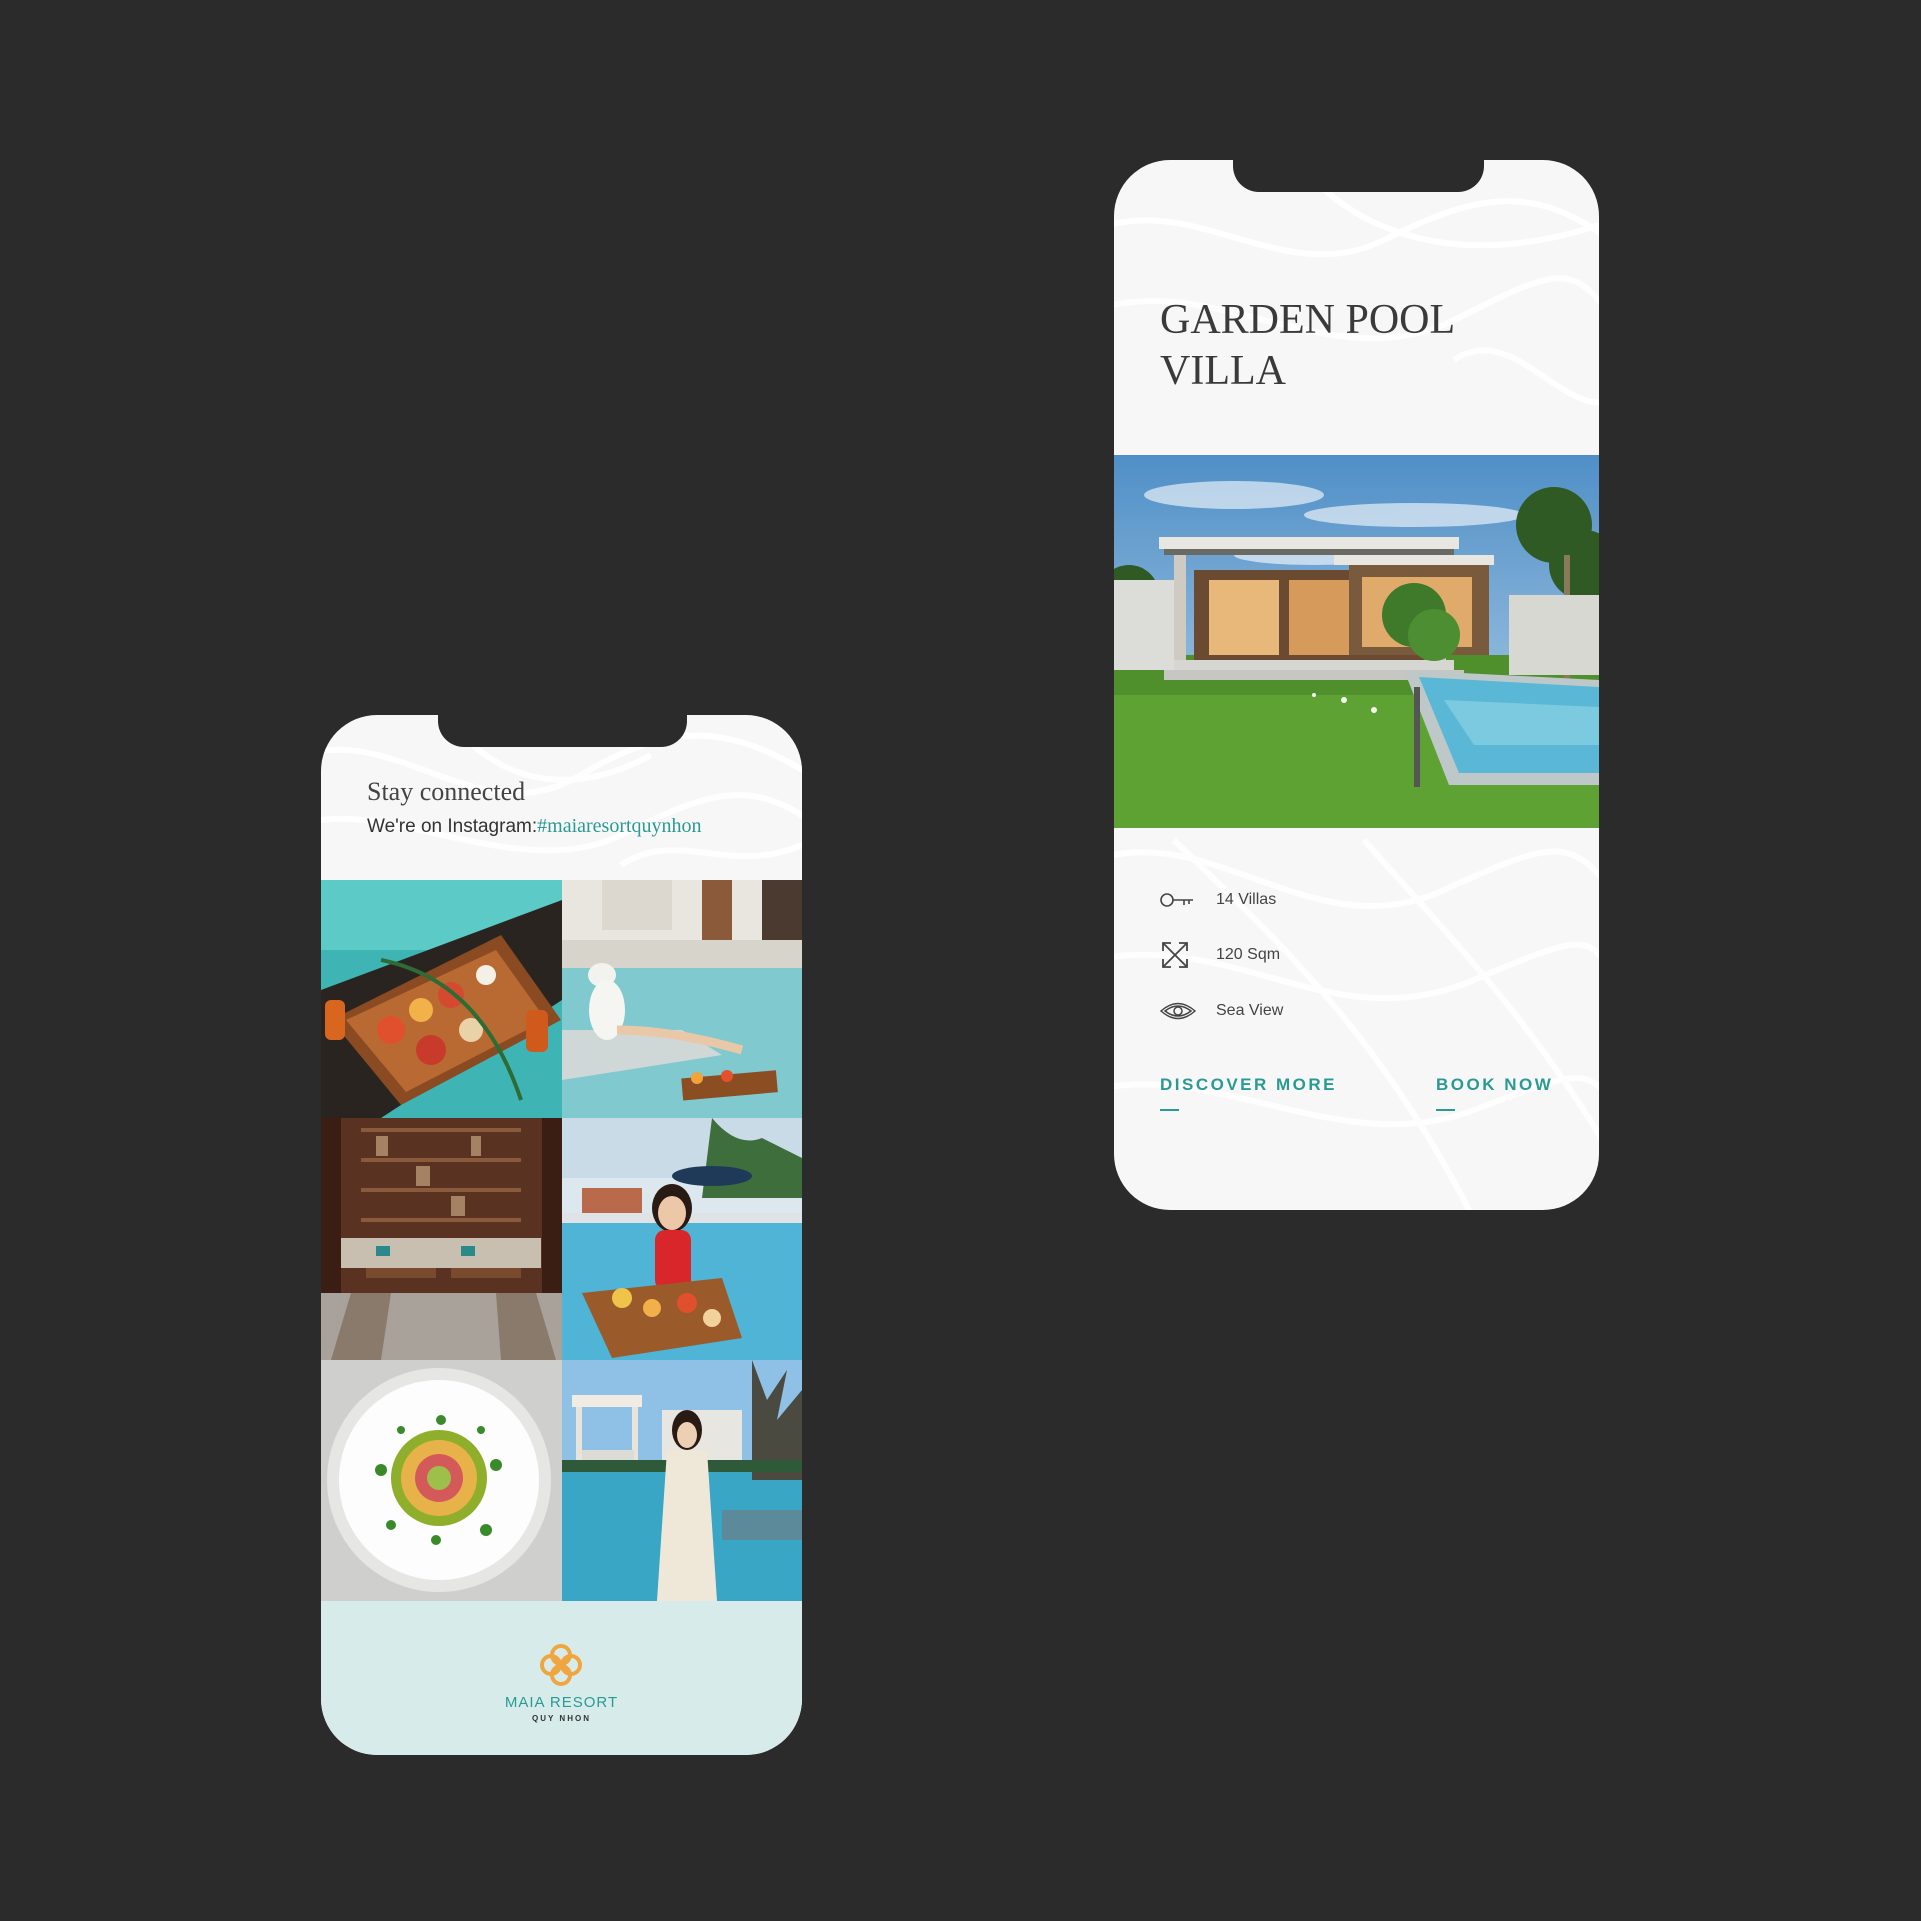 The image size is (1921, 1921). Describe the element at coordinates (682, 1239) in the screenshot. I see `woman-floating-breakfast-photo` at that location.